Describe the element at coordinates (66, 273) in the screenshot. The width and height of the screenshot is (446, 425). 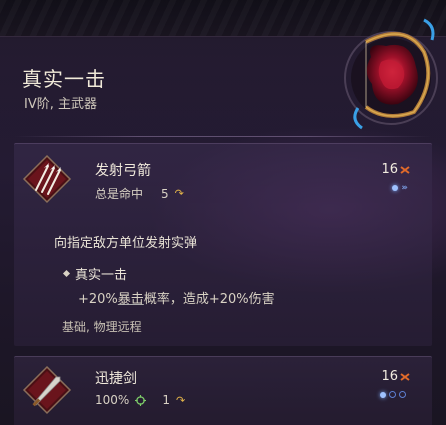
I see `bullet-icon` at that location.